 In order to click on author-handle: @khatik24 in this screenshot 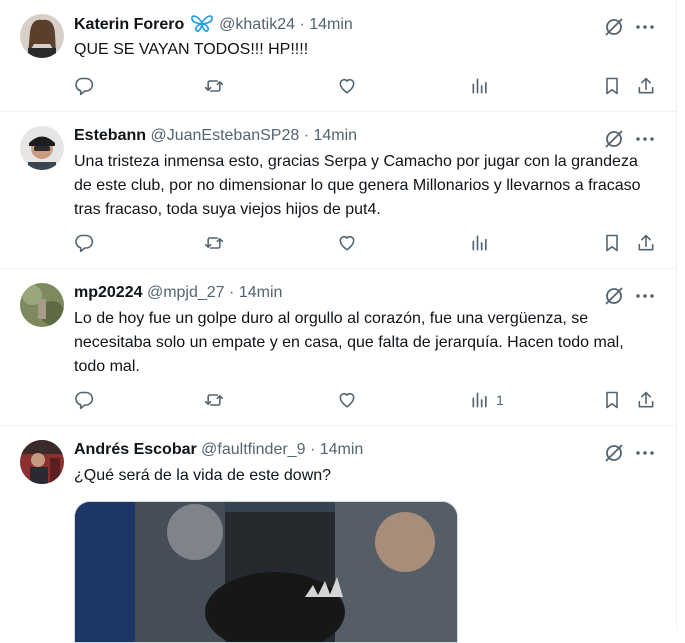, I will do `click(257, 24)`.